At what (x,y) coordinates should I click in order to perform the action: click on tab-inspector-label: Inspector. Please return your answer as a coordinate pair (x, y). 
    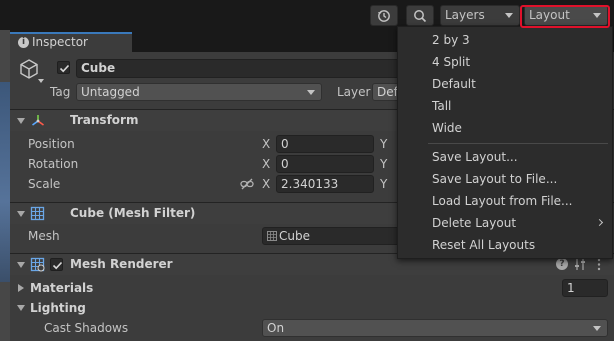
    Looking at the image, I should click on (60, 42).